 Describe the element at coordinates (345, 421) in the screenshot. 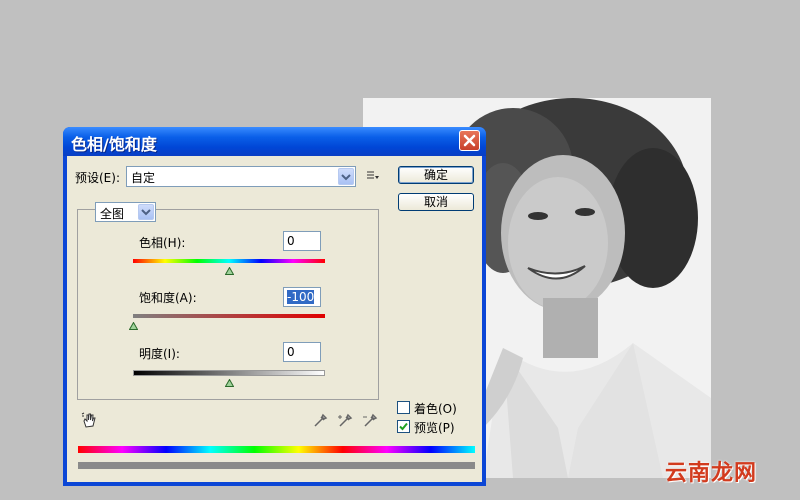

I see `eyedropper-add-icon` at that location.